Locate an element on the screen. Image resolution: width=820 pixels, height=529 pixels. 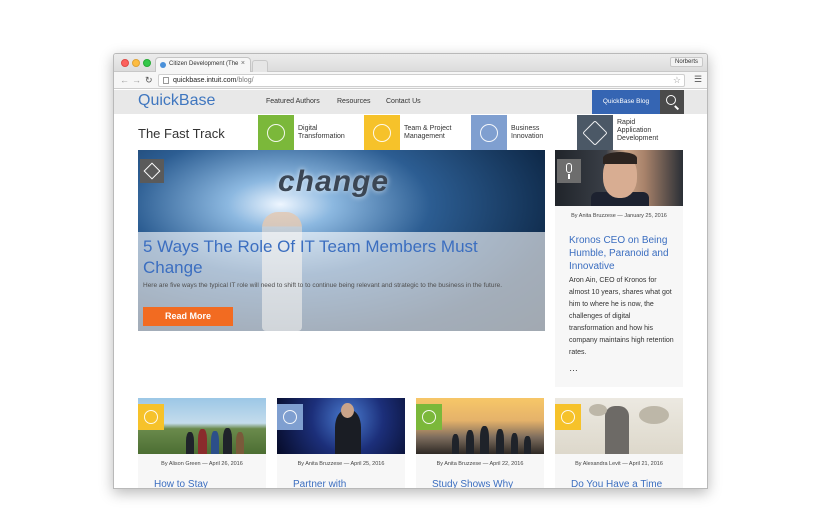
browser-toolbar: ← → ↻ quickbase.intuit.com/blog/ ☆ ☰ is located at coordinates (410, 80).